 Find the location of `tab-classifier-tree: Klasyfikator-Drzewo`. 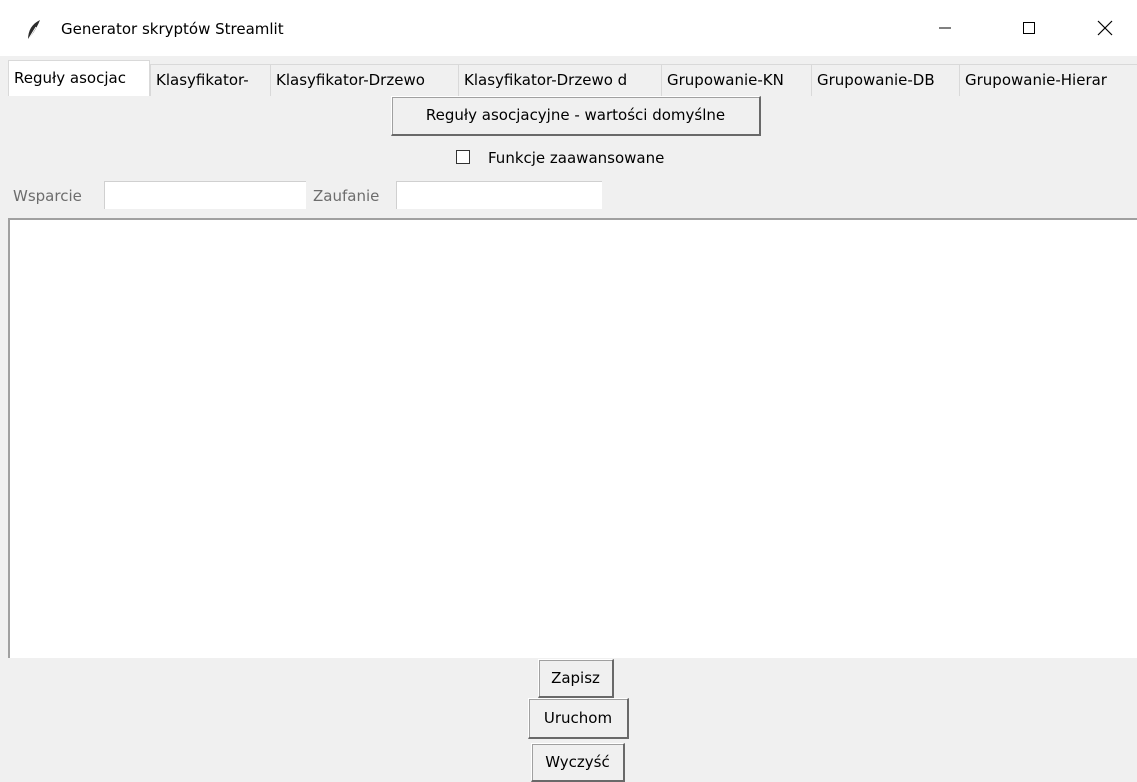

tab-classifier-tree: Klasyfikator-Drzewo is located at coordinates (364, 80).